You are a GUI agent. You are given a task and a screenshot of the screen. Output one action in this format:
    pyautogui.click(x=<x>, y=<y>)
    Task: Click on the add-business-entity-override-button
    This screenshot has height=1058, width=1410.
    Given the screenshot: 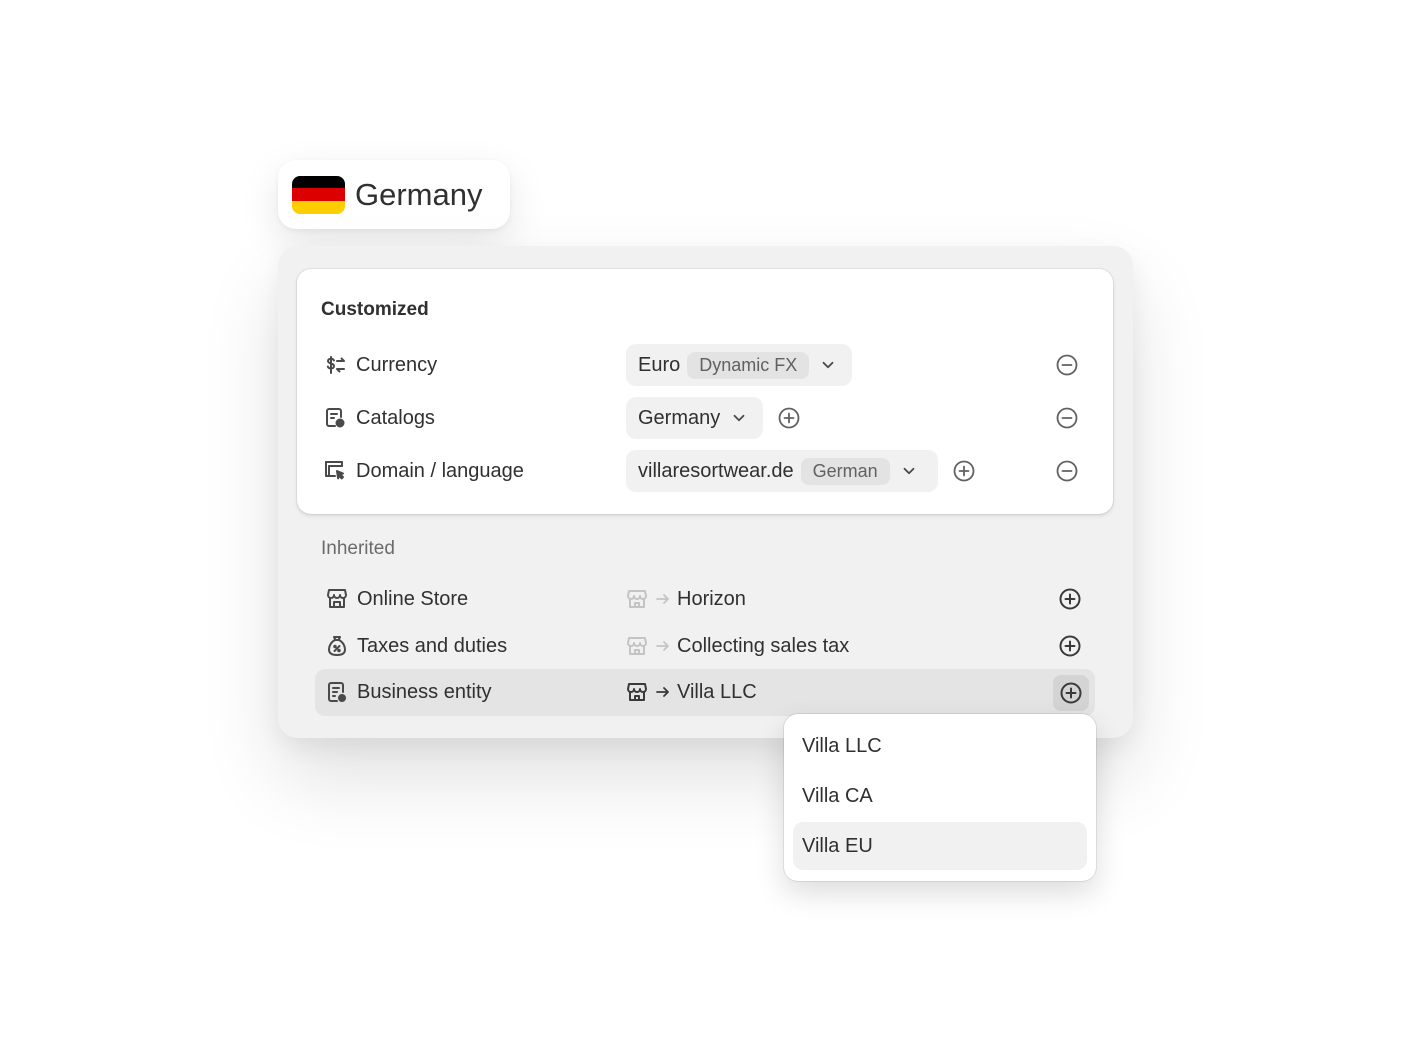 What is the action you would take?
    pyautogui.click(x=1071, y=693)
    